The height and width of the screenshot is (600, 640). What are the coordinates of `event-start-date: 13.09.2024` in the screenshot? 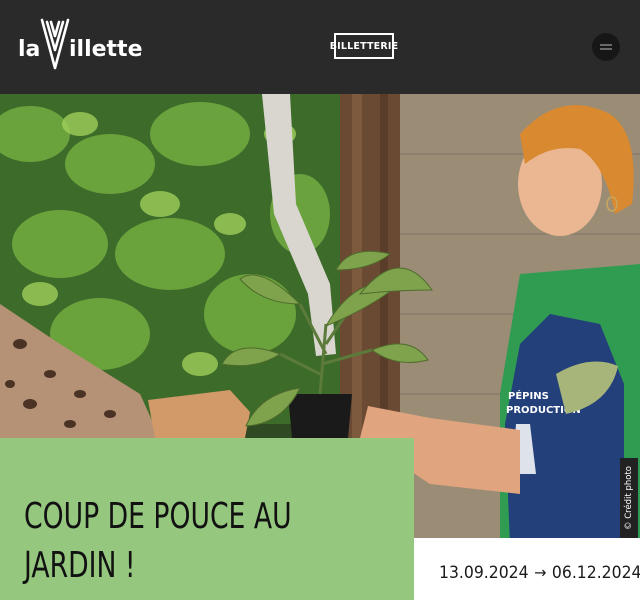 It's located at (484, 573).